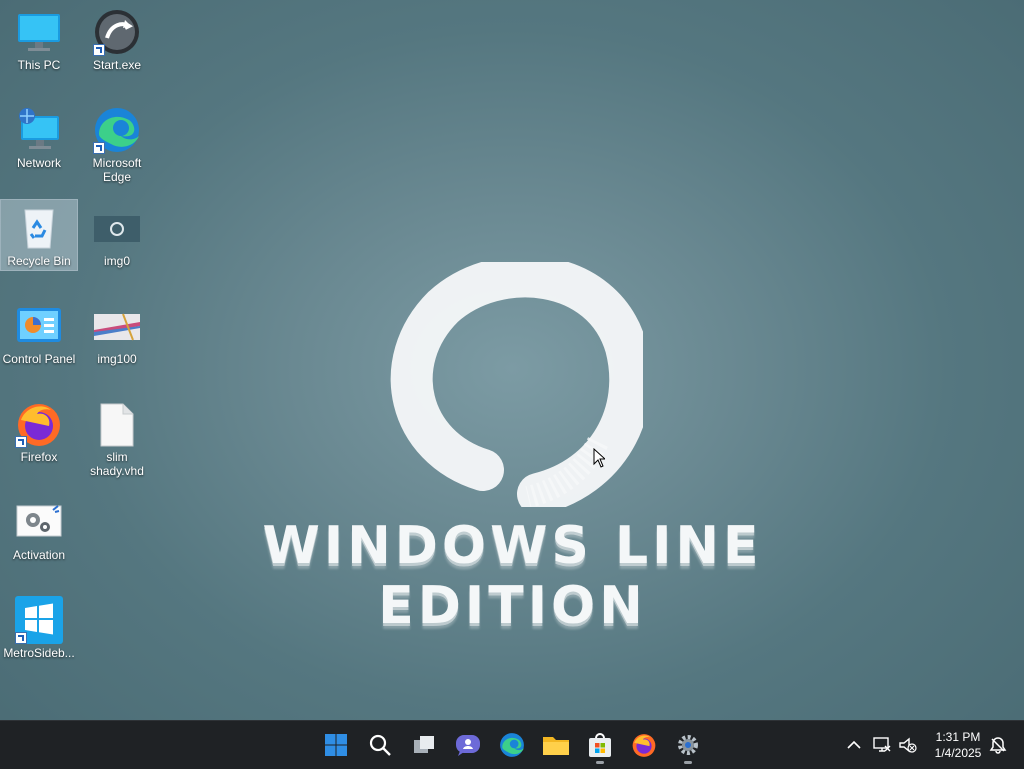 The image size is (1024, 769). Describe the element at coordinates (39, 555) in the screenshot. I see `desktop-icon-label: Activation` at that location.